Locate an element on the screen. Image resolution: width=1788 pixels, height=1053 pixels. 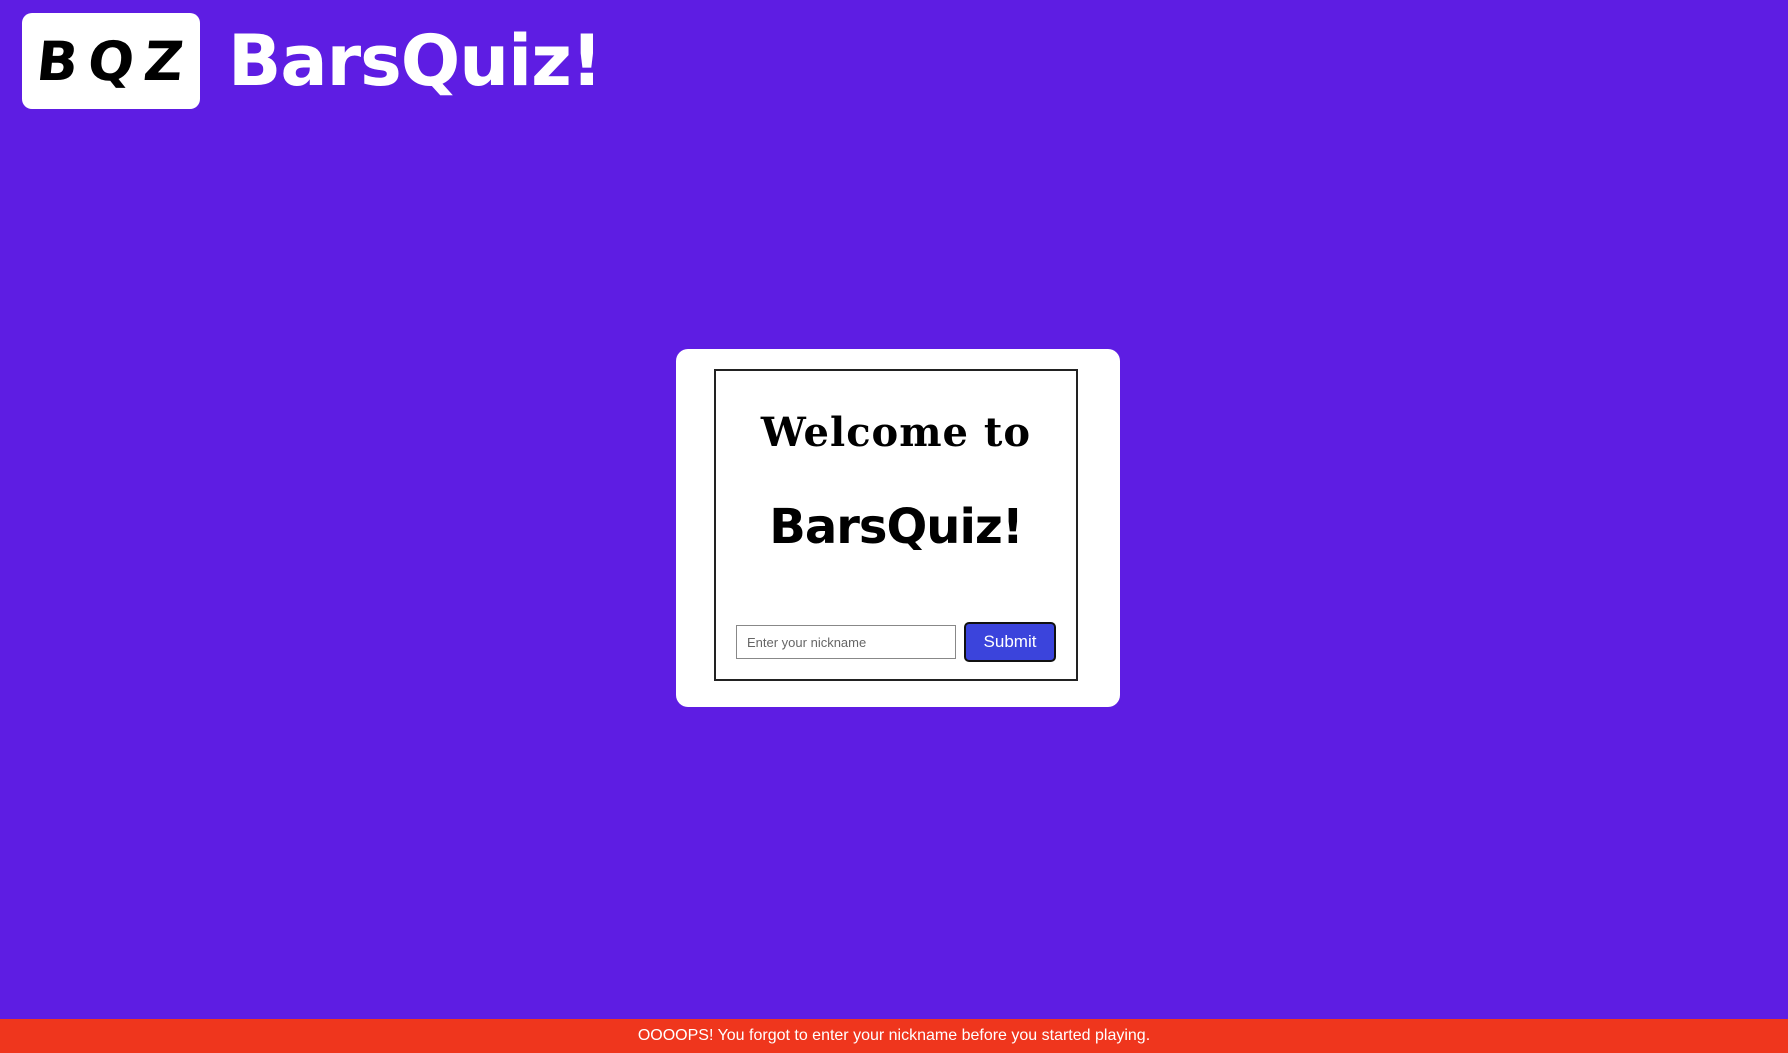
welcome-card-frame: Welcome to BarsQuiz! Submit is located at coordinates (896, 525).